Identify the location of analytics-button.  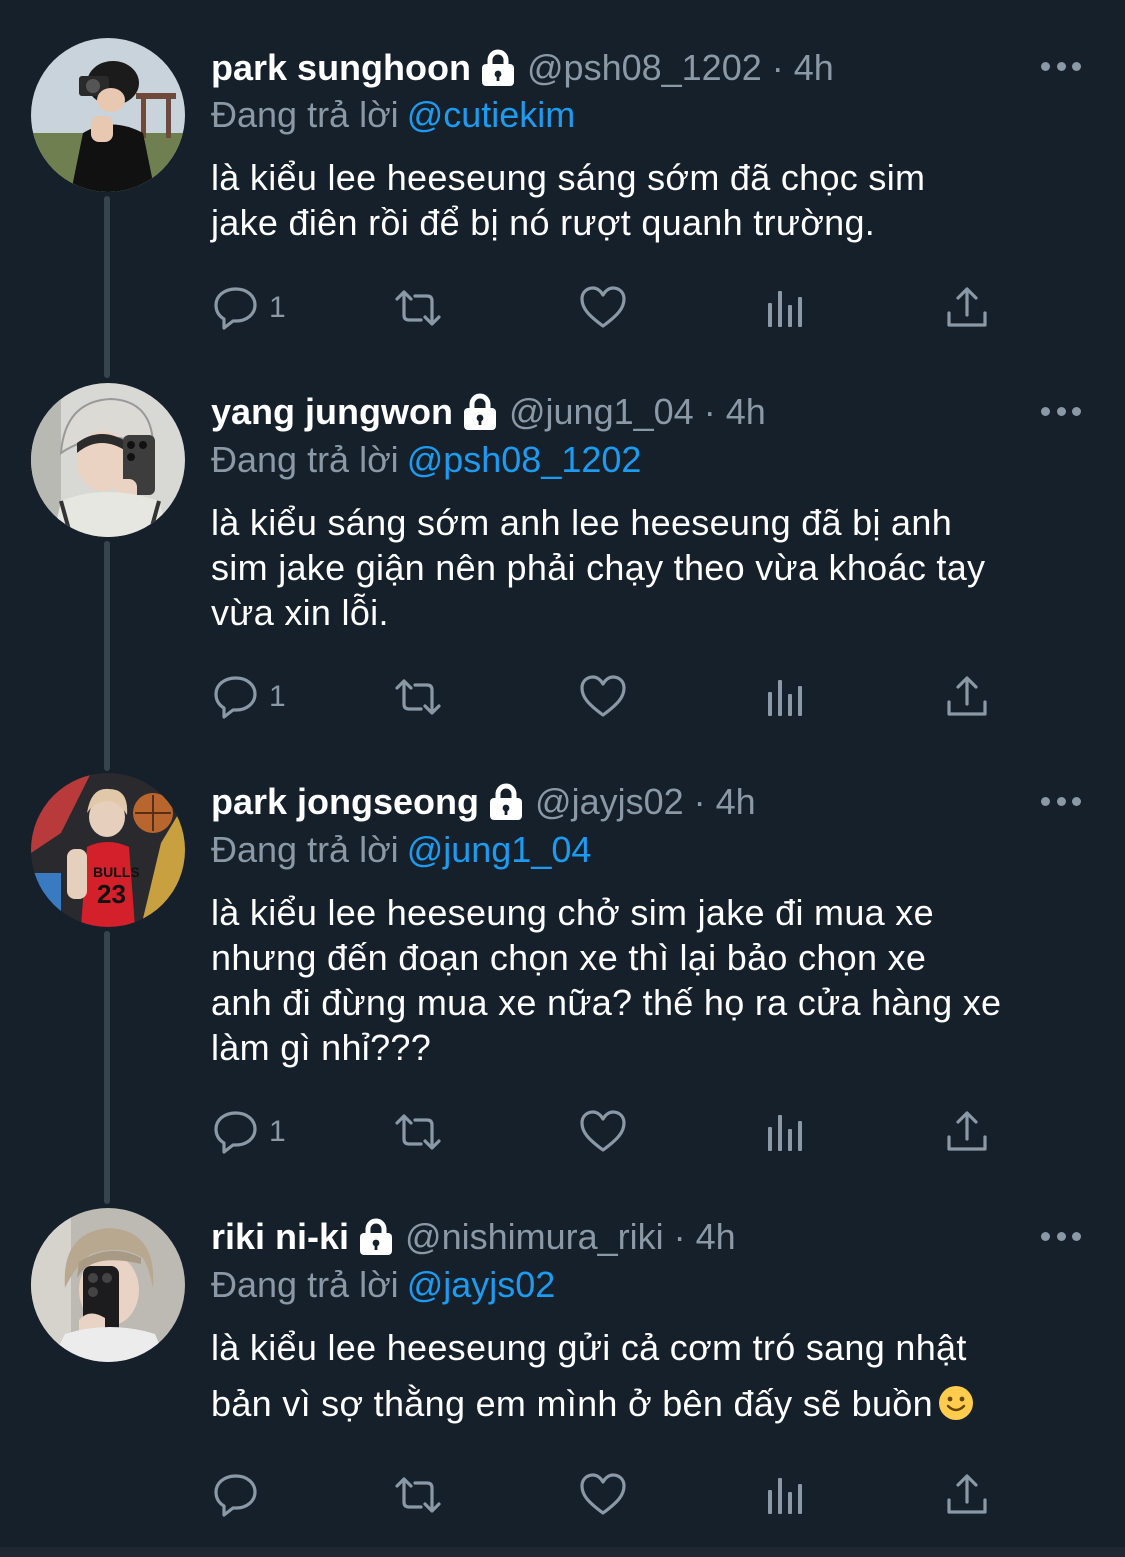
(786, 1495).